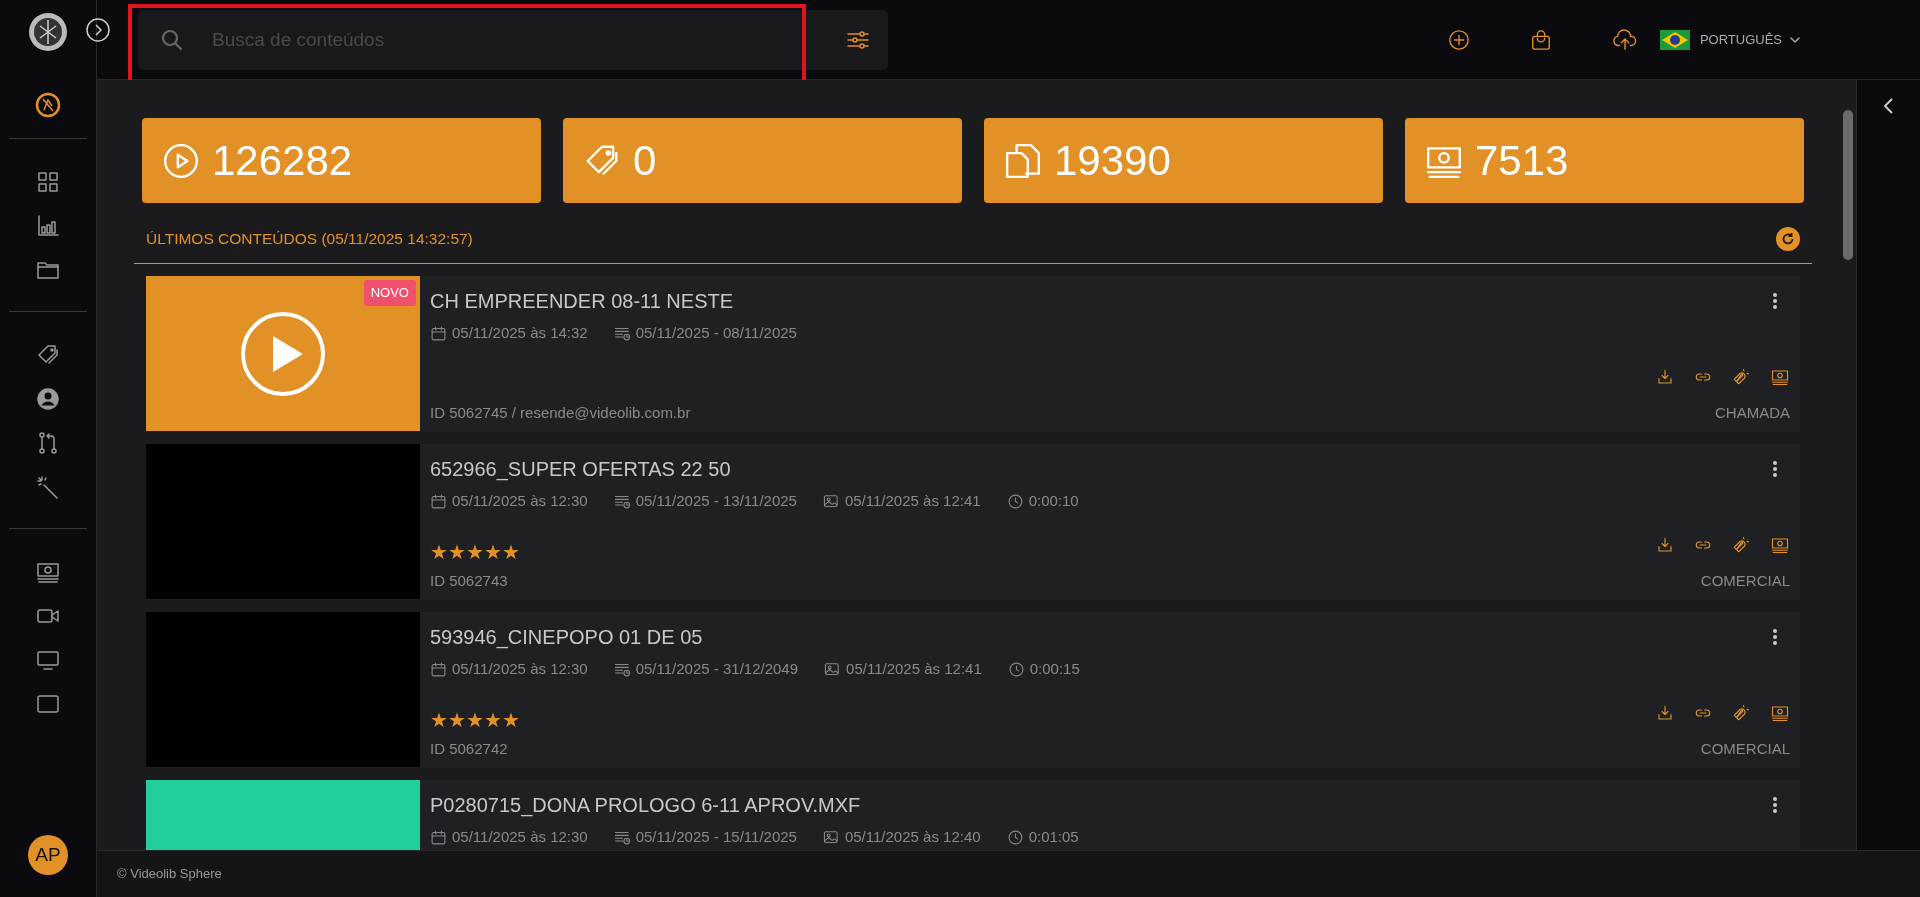  What do you see at coordinates (48, 354) in the screenshot?
I see `tags-icon` at bounding box center [48, 354].